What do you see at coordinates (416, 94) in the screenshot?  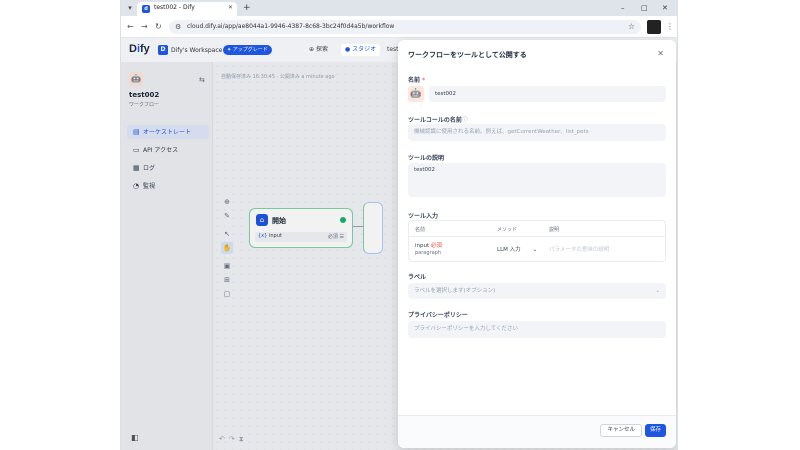 I see `tool-emoji-picker: 🤖` at bounding box center [416, 94].